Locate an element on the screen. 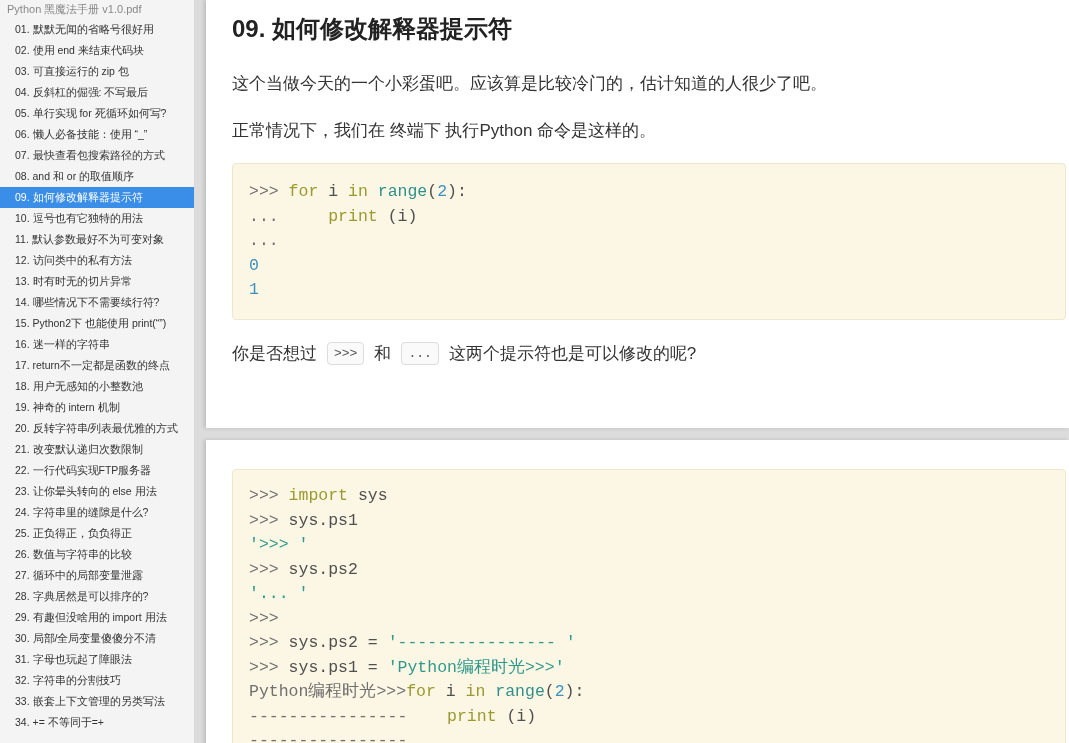  outline-item: 12. 访问类中的私有方法 is located at coordinates (97, 260).